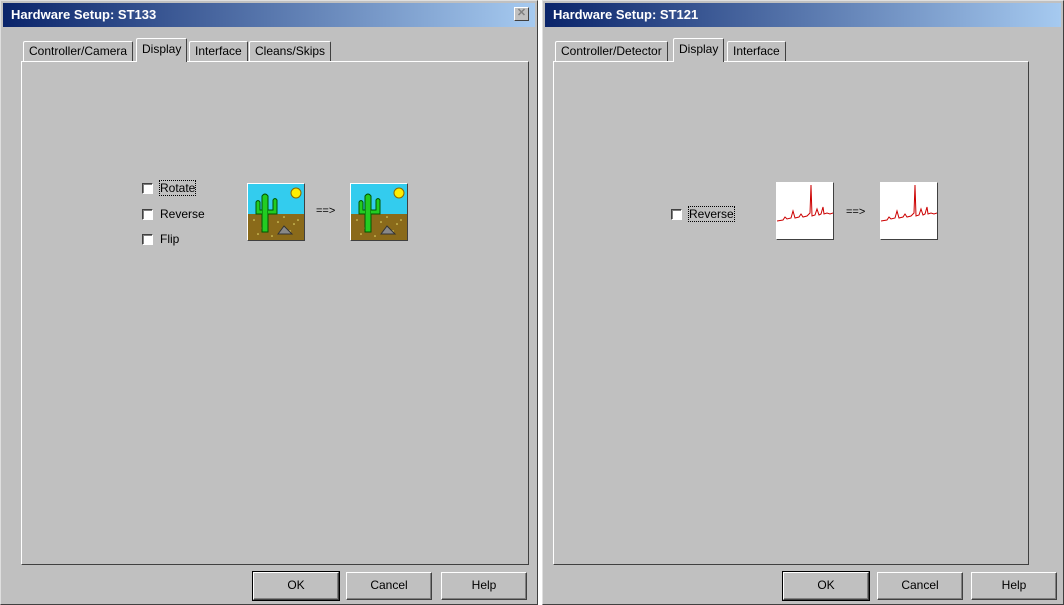  Describe the element at coordinates (803, 15) in the screenshot. I see `title-bar: Hardware Setup: ST121` at that location.